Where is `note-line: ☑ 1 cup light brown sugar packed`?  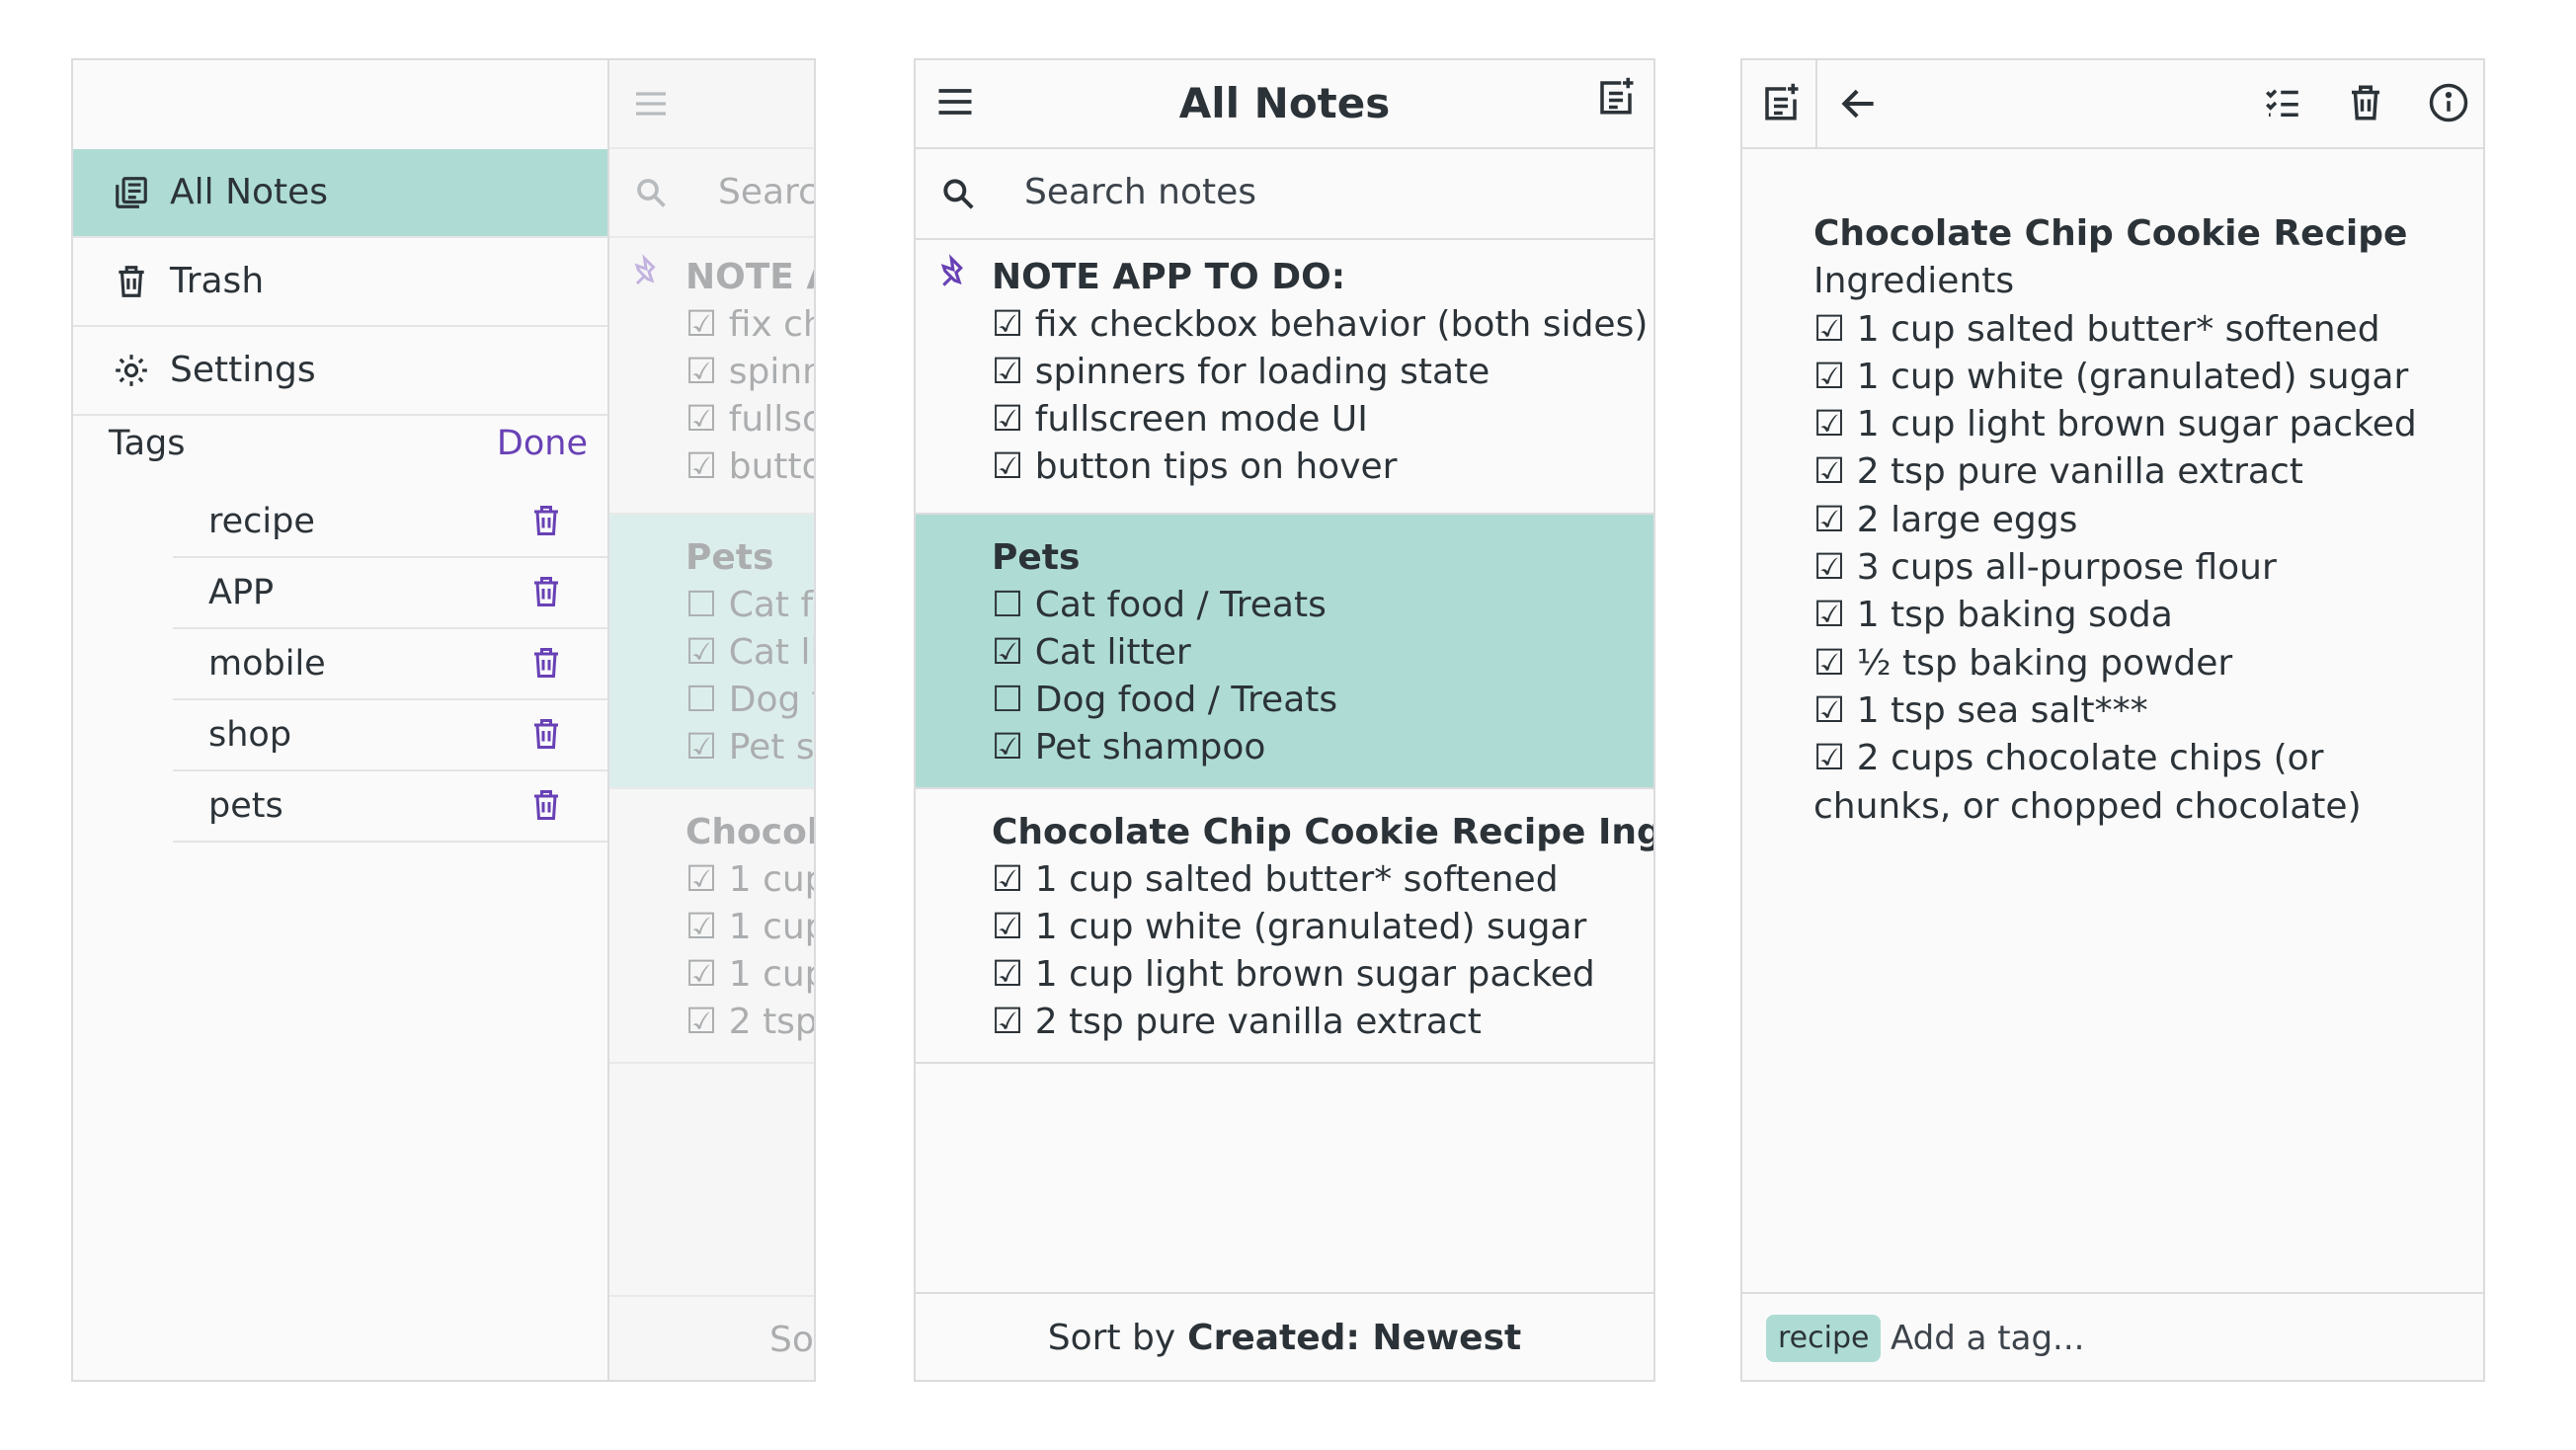
note-line: ☑ 1 cup light brown sugar packed is located at coordinates (1293, 974).